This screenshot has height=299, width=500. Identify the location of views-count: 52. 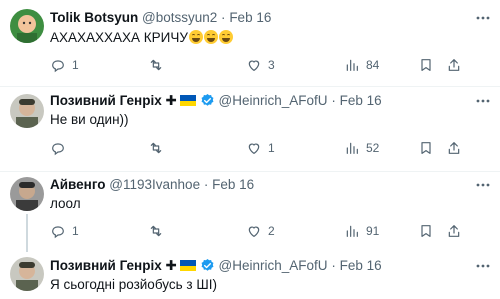
(373, 148).